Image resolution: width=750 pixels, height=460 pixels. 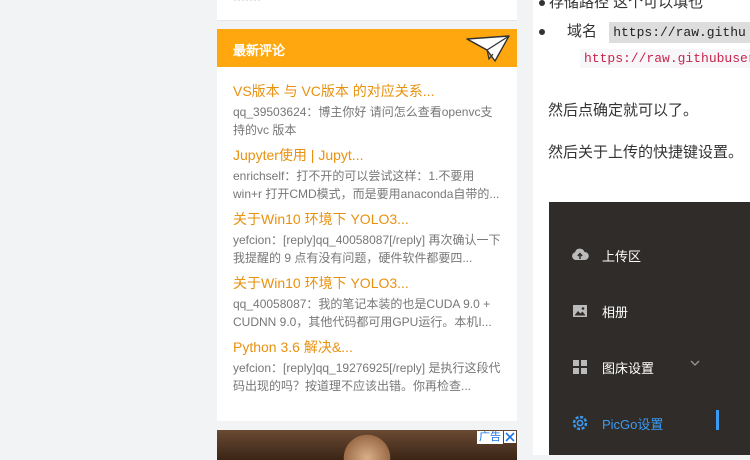 I want to click on ad-label: 广告, so click(x=490, y=437).